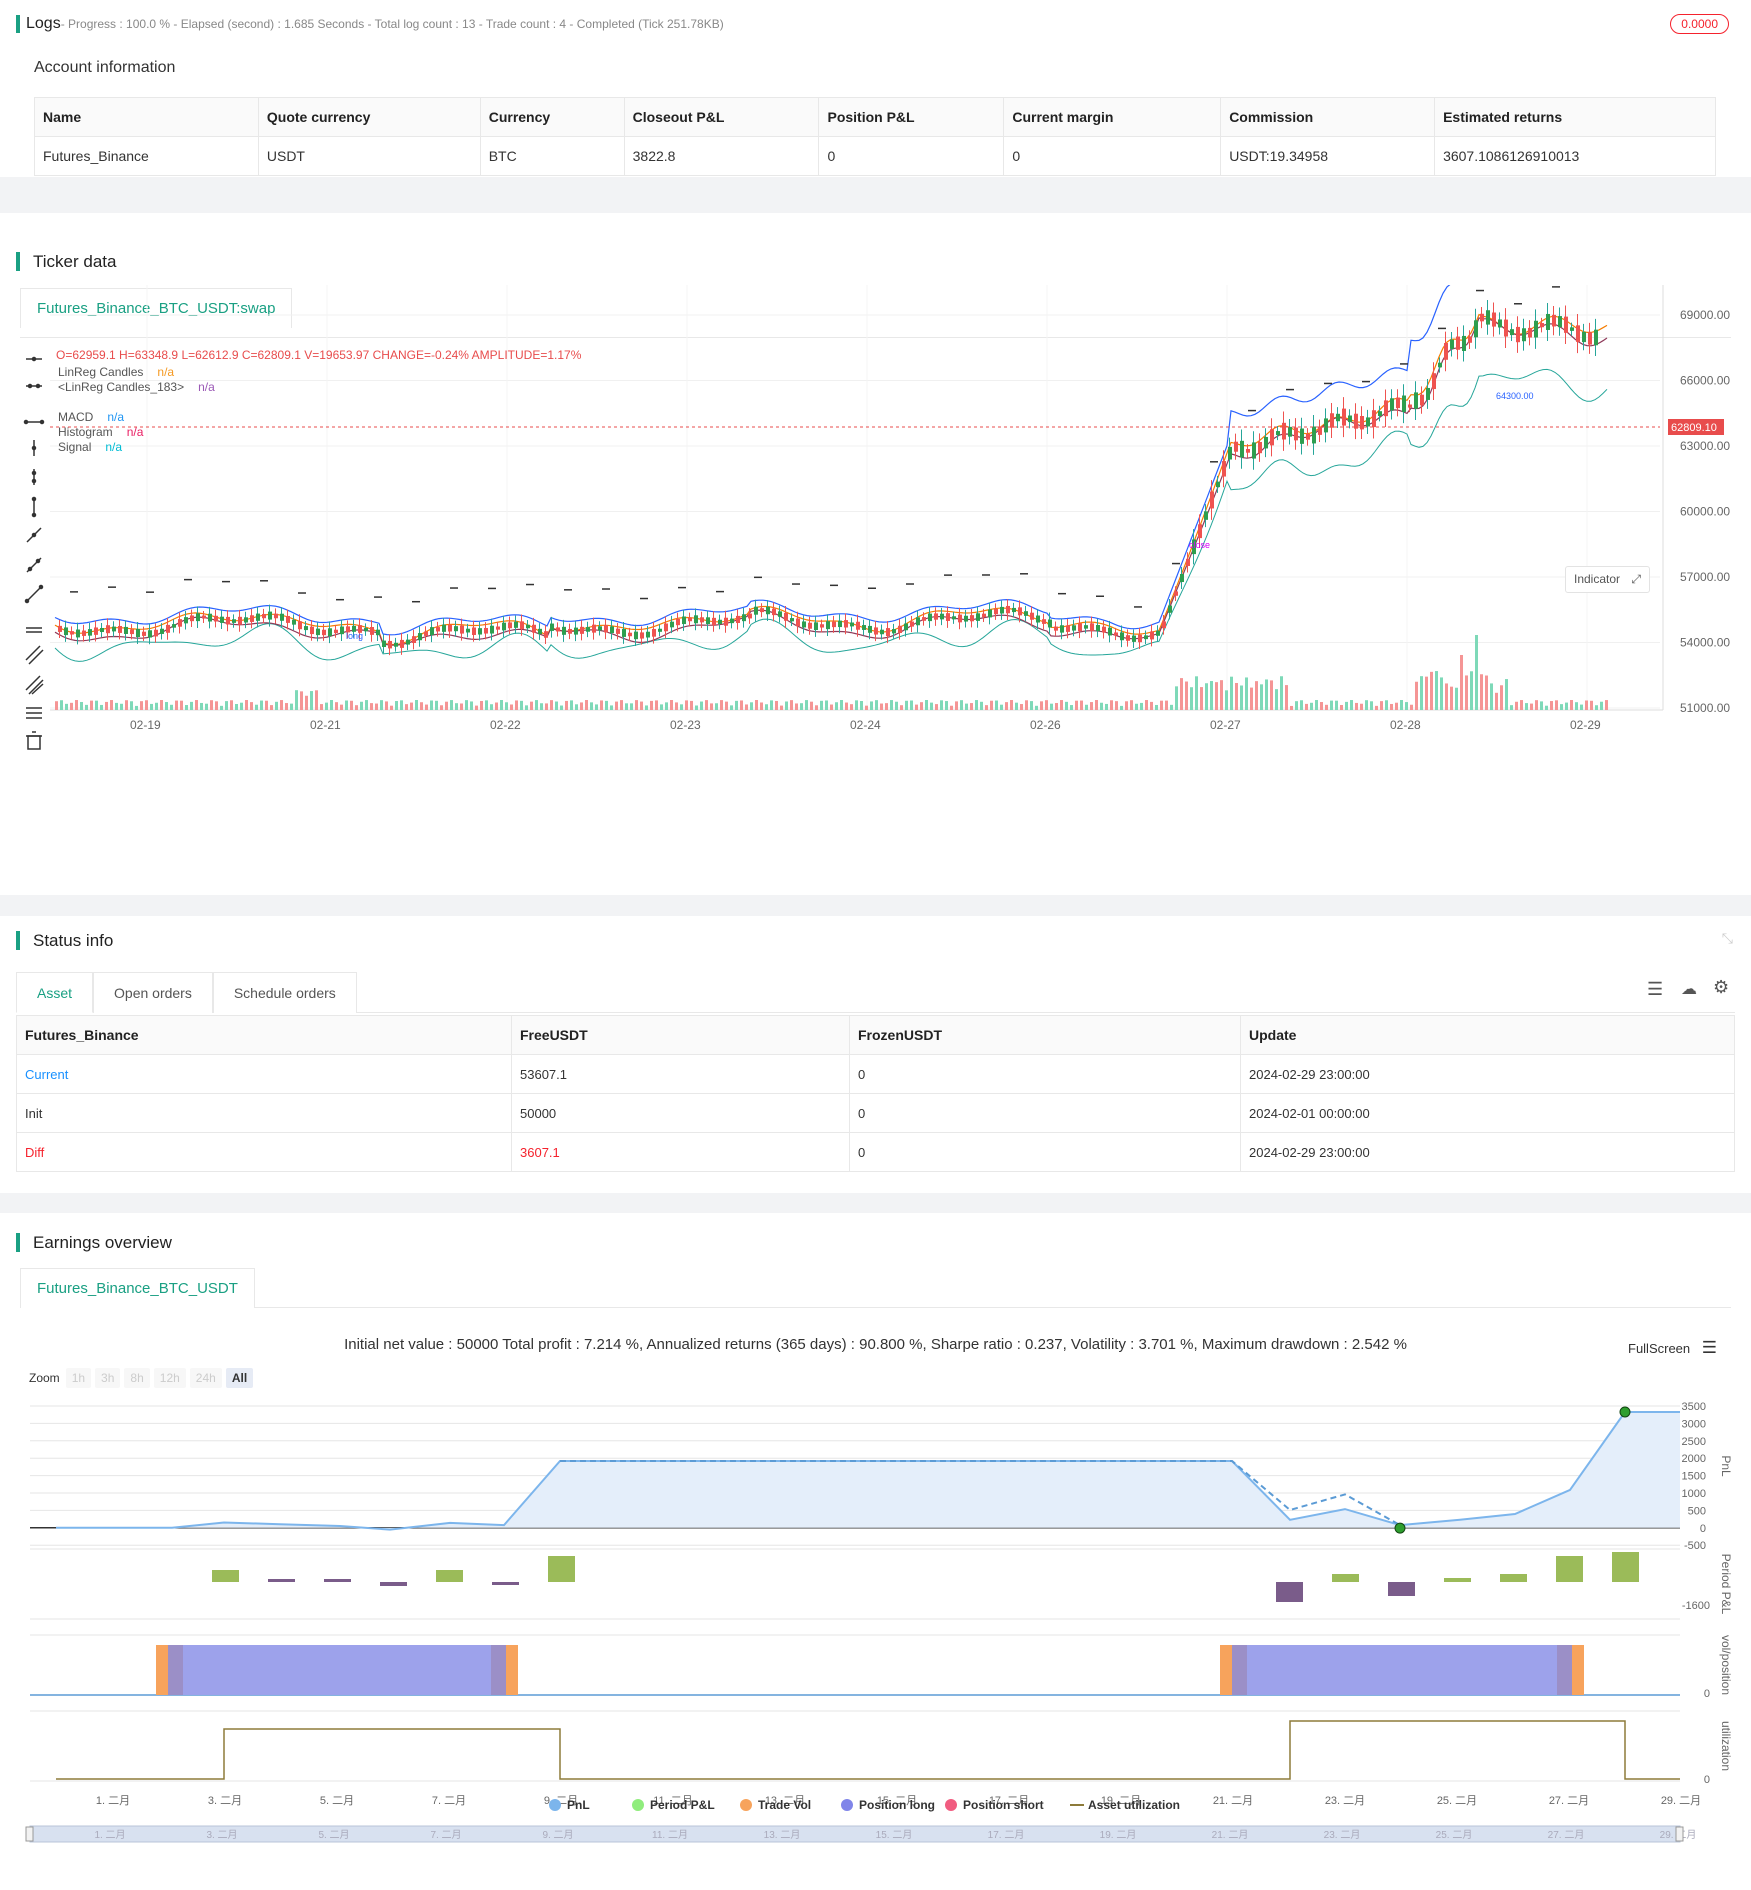  I want to click on zoom-button: 1h, so click(78, 1378).